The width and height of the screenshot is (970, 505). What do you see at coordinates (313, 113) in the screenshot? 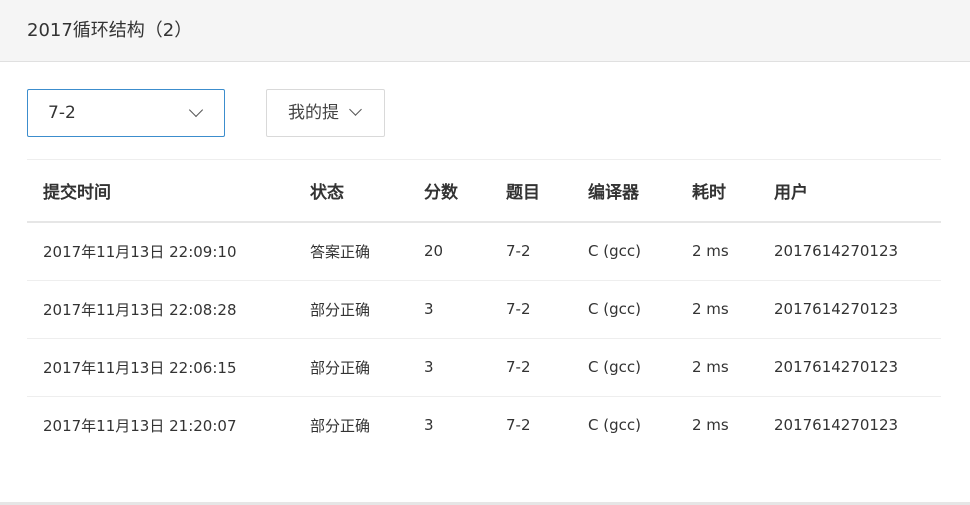
I see `owner-filter-value: 我的提` at bounding box center [313, 113].